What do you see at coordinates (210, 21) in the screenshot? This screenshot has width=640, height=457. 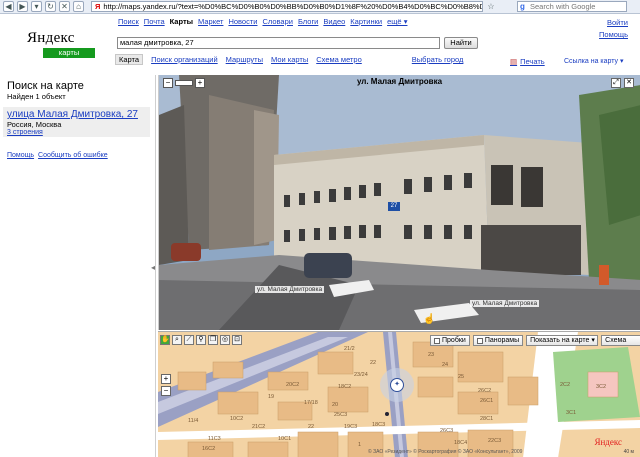 I see `service-link: Маркет` at bounding box center [210, 21].